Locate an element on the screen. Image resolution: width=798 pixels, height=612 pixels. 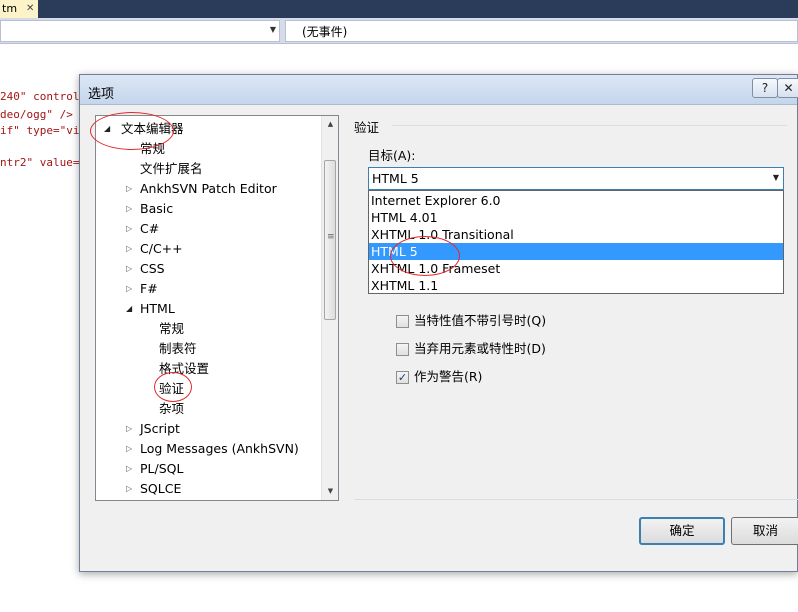
grip-icon: ≡ is located at coordinates (331, 237).